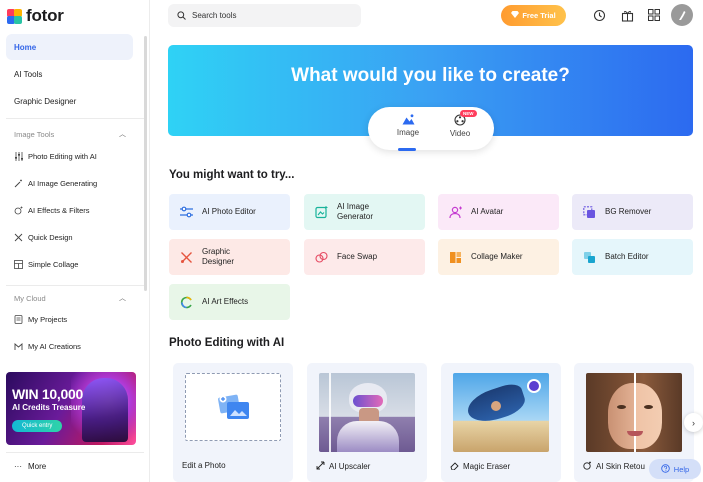 Image resolution: width=703 pixels, height=482 pixels. I want to click on art-effects-icon, so click(186, 302).